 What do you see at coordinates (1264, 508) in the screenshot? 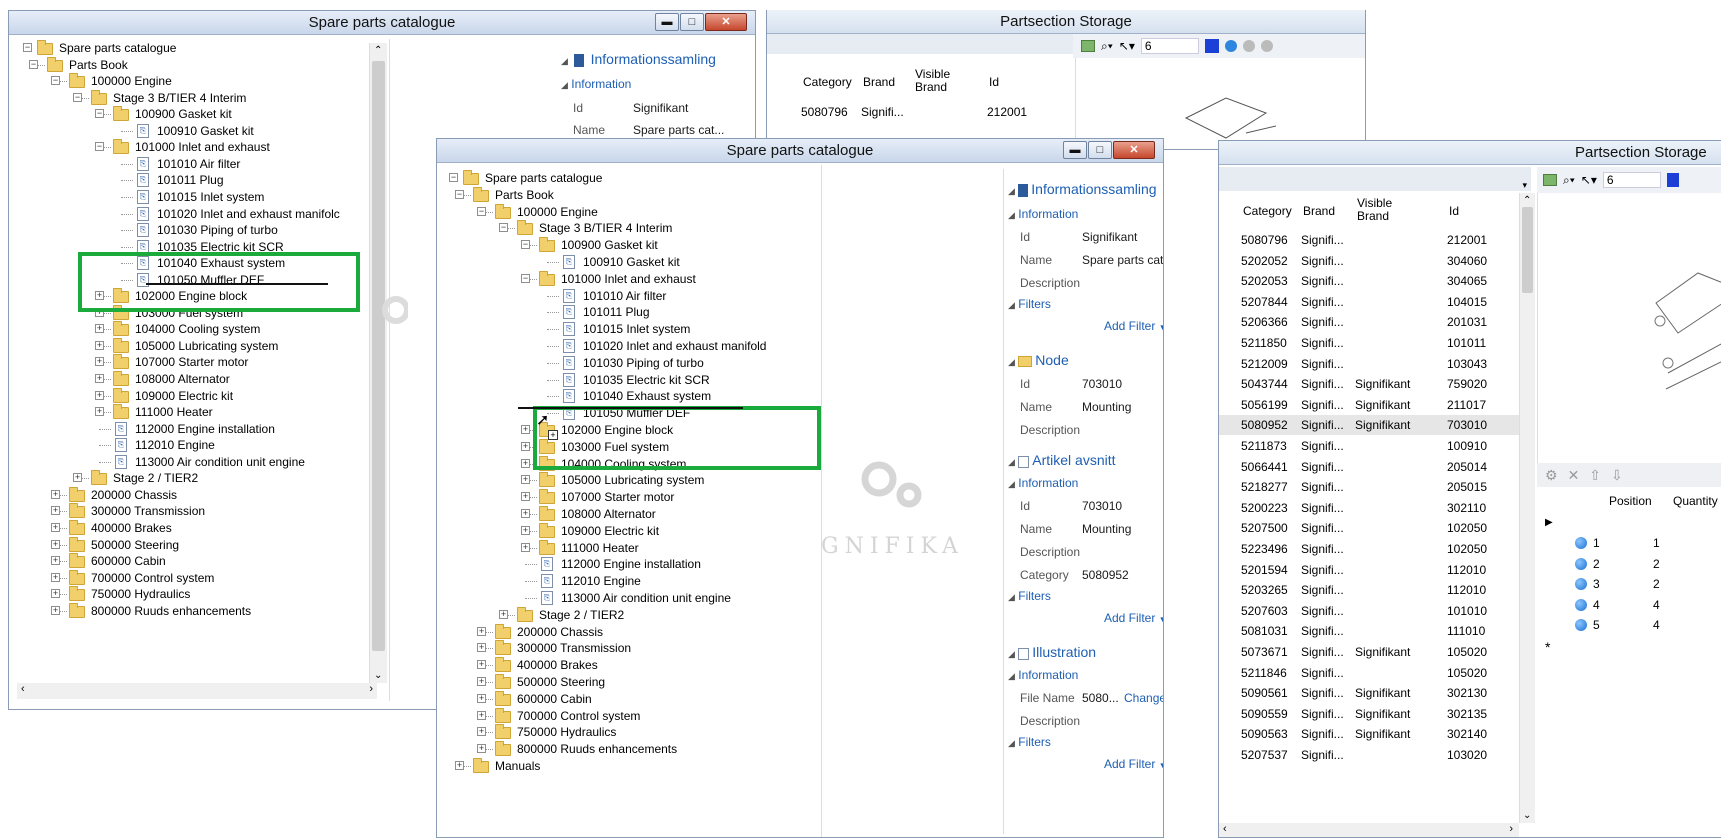
I see `grid-cell: 5200223` at bounding box center [1264, 508].